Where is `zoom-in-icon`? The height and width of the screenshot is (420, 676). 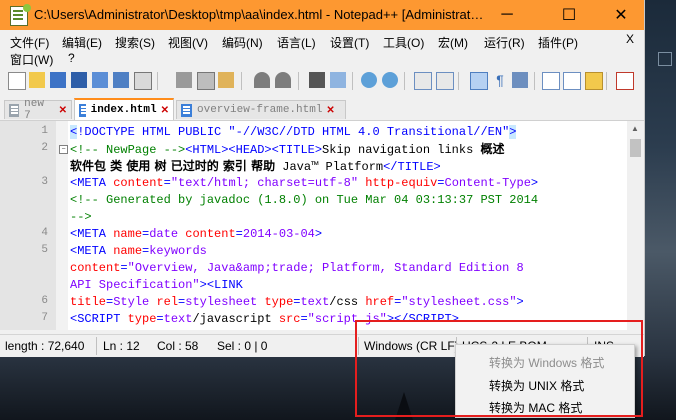 zoom-in-icon is located at coordinates (369, 80).